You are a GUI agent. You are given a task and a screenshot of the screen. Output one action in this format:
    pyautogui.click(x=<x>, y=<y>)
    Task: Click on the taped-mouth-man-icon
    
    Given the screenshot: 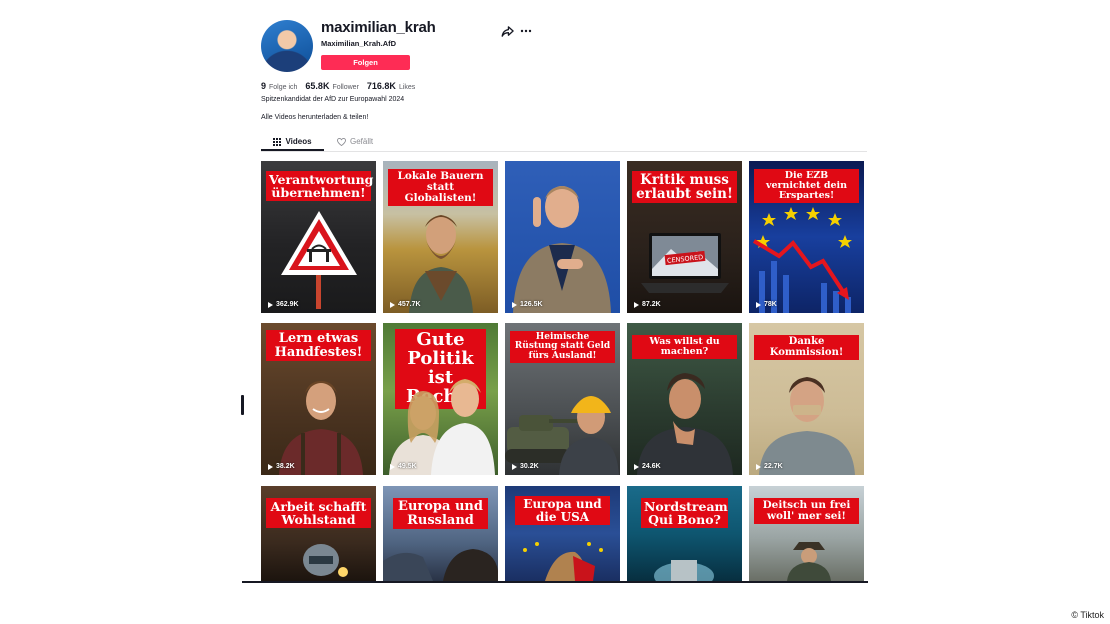 What is the action you would take?
    pyautogui.click(x=807, y=426)
    